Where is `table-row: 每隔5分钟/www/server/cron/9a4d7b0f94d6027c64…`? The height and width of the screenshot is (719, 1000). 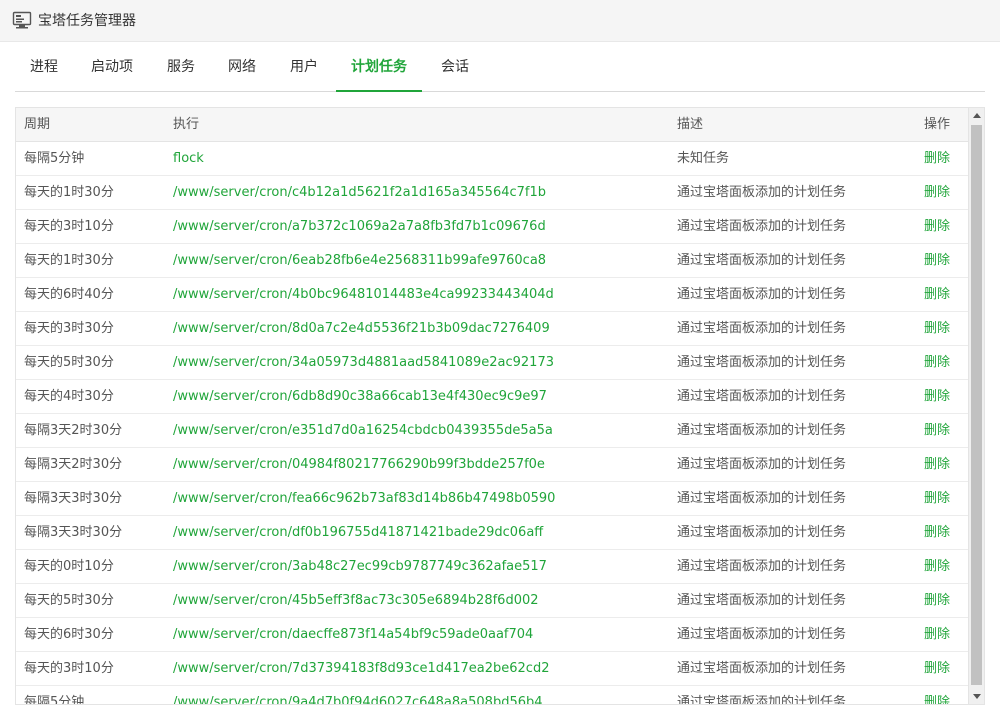
table-row: 每隔5分钟/www/server/cron/9a4d7b0f94d6027c64… is located at coordinates (492, 695).